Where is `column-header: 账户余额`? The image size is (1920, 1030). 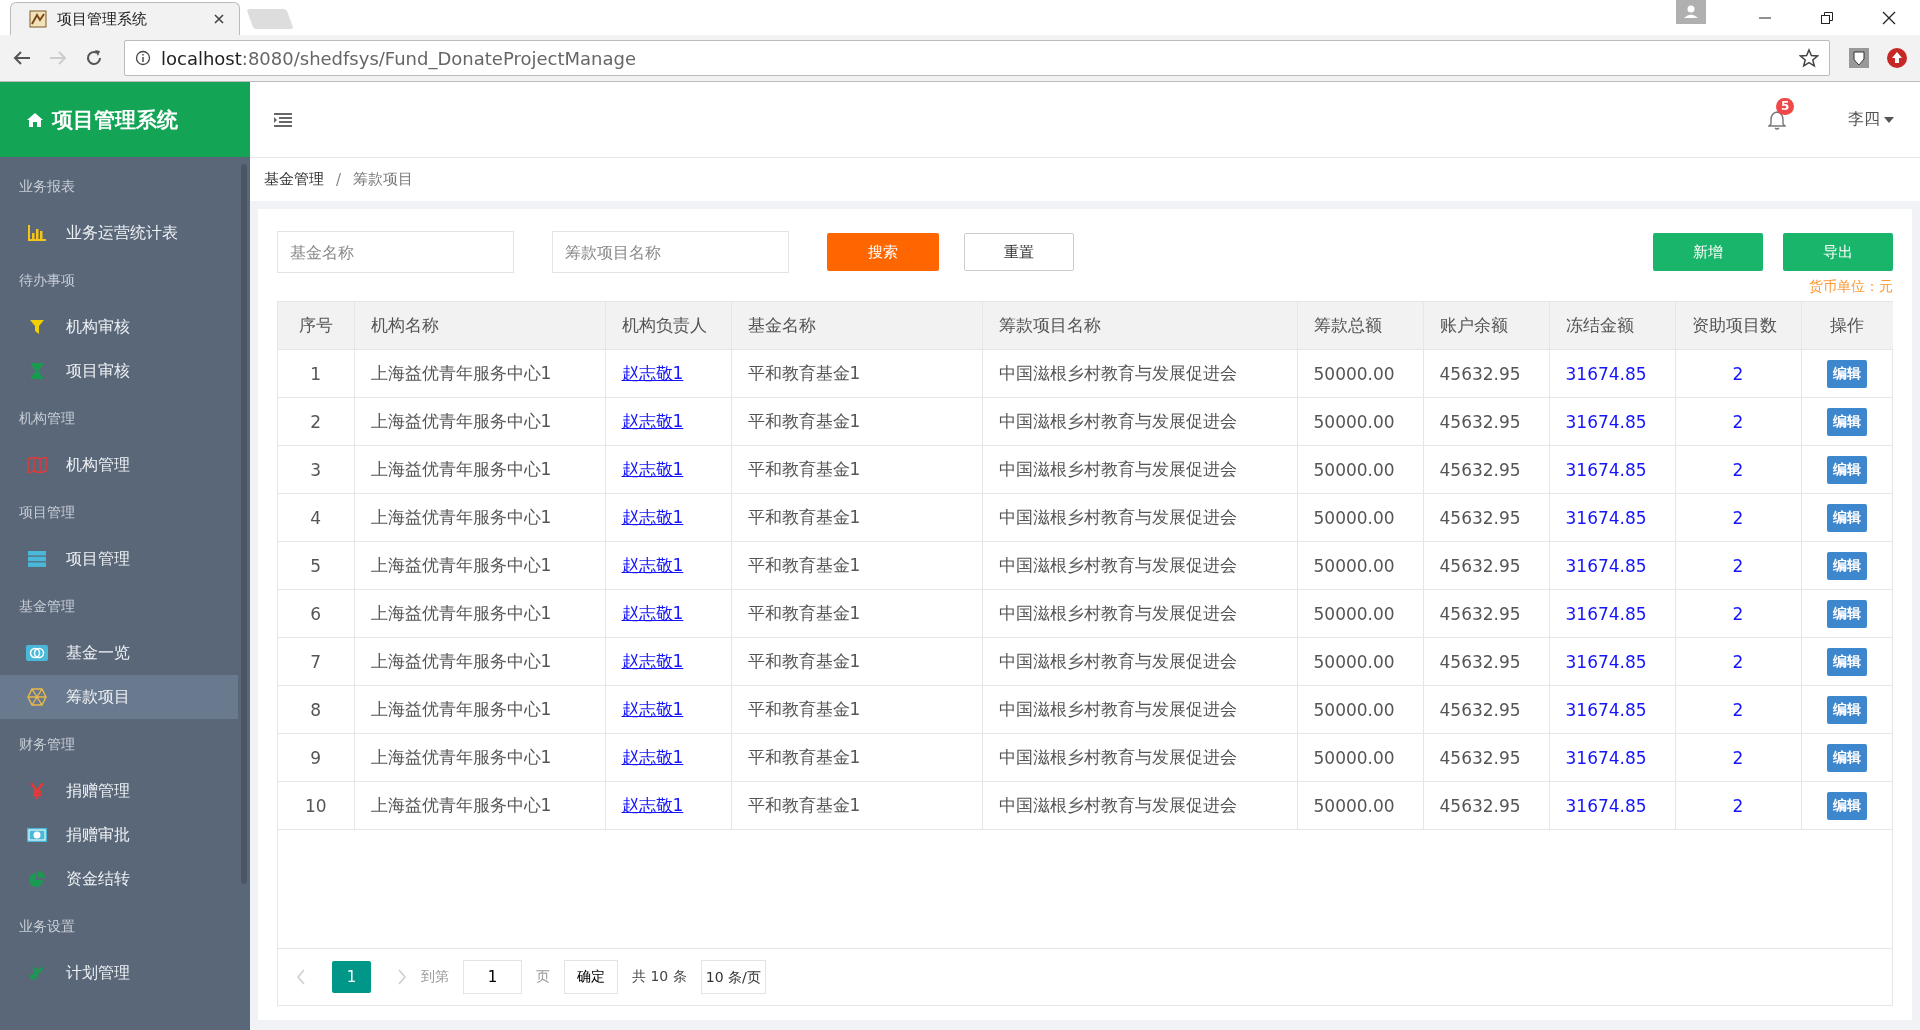 column-header: 账户余额 is located at coordinates (1486, 326).